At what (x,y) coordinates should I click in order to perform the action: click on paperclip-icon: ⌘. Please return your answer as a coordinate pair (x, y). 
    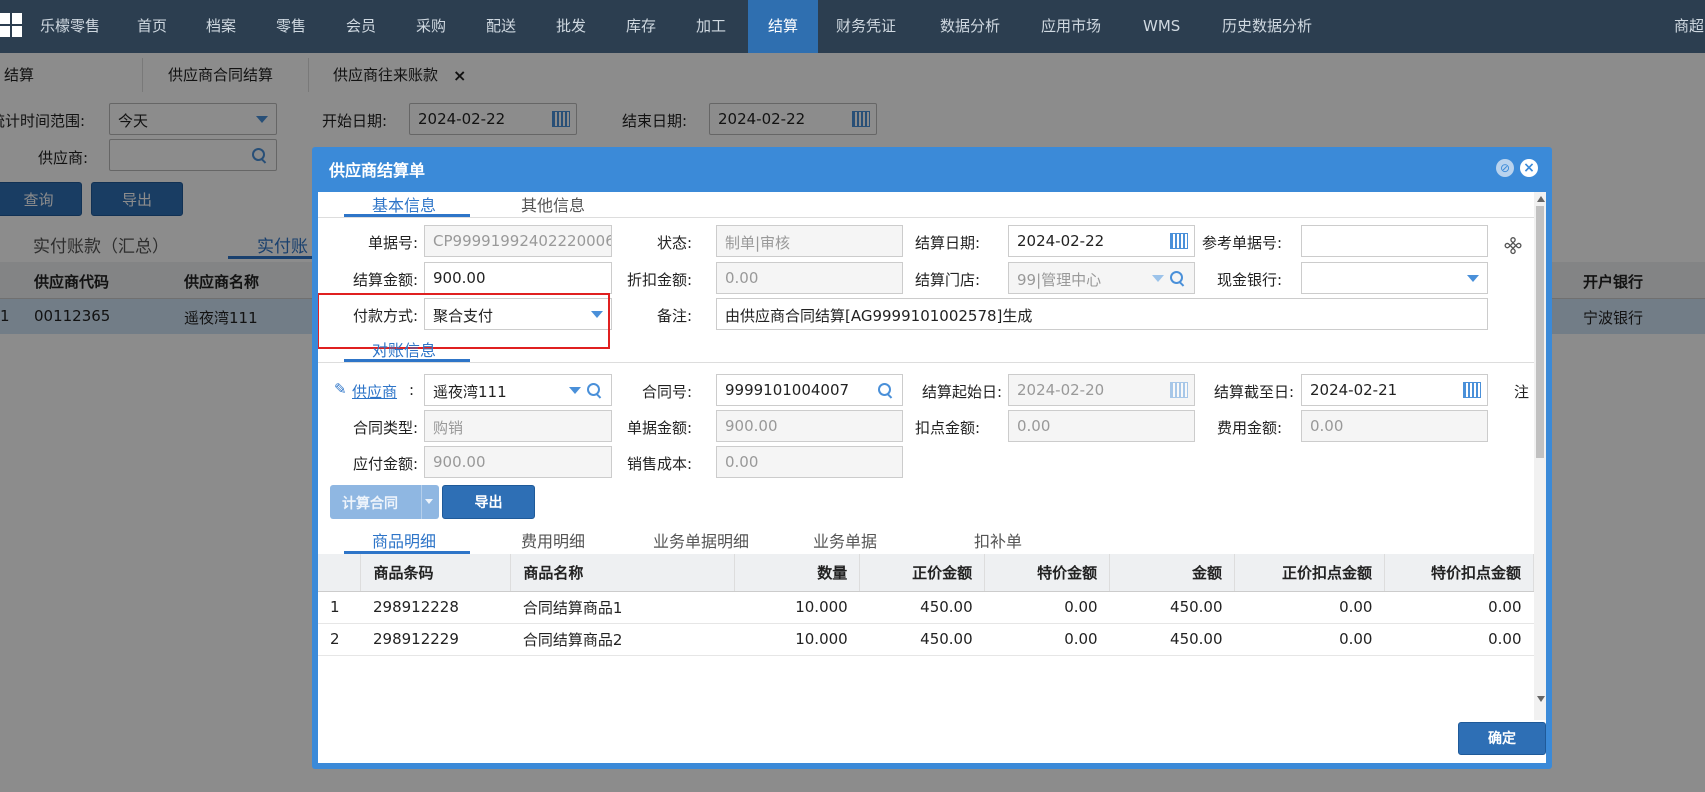
    Looking at the image, I should click on (1514, 247).